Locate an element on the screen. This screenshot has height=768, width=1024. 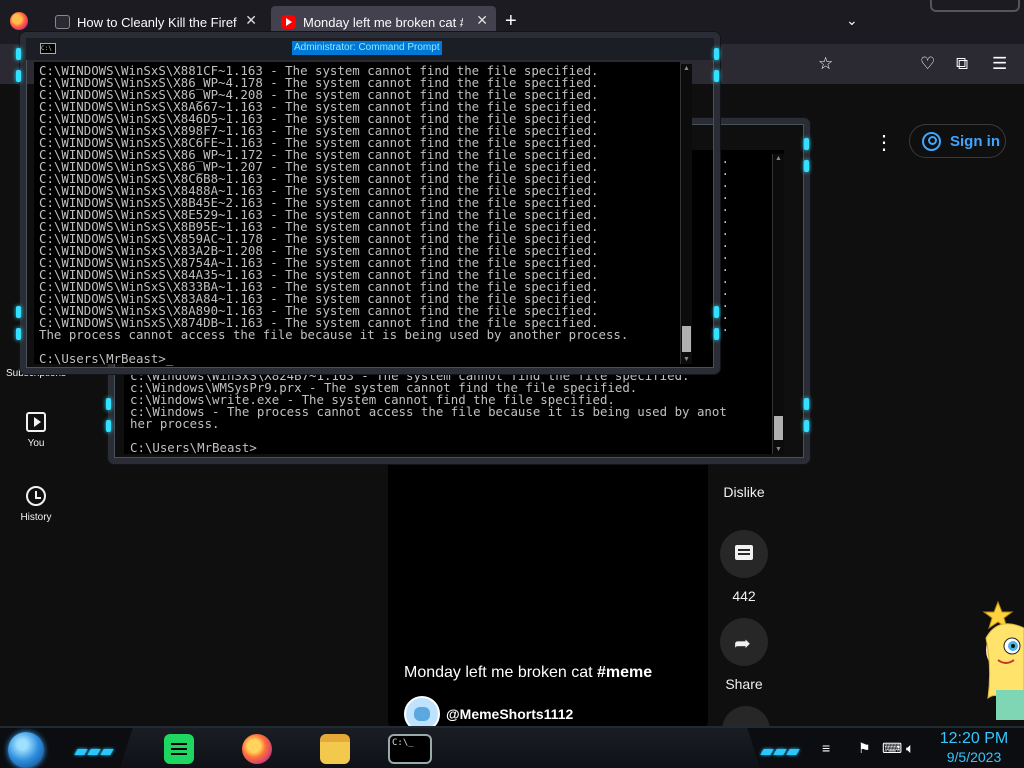
dislike-label: Dislike is located at coordinates (744, 492).